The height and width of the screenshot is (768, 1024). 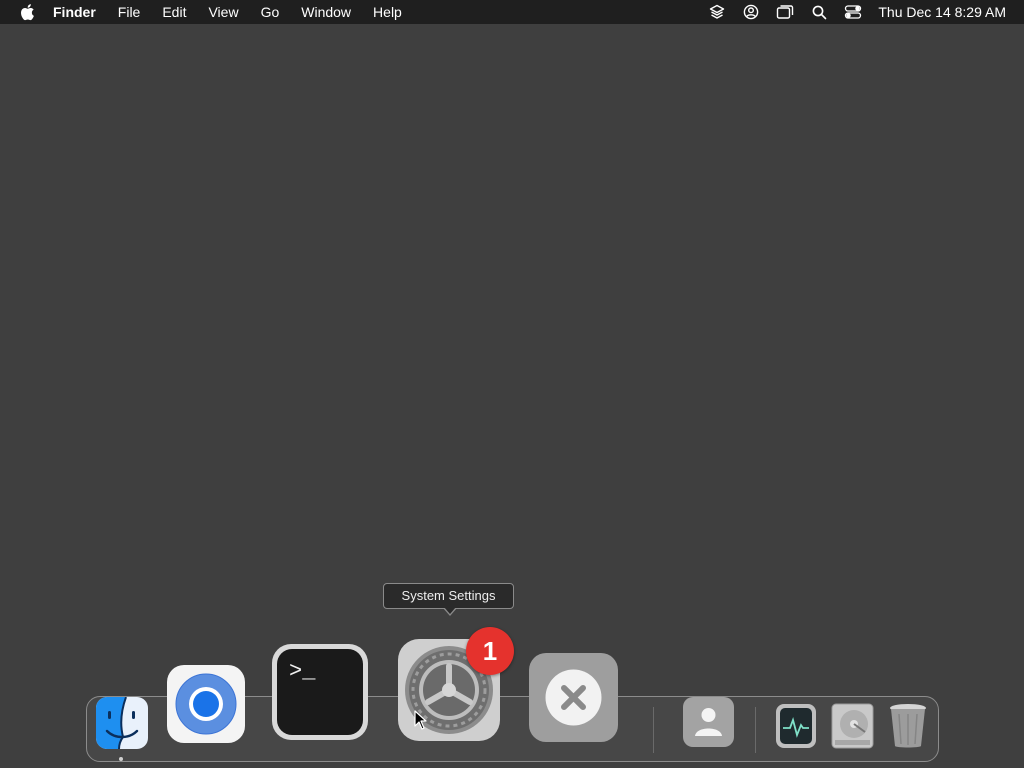 I want to click on close-x-icon, so click(x=573, y=697).